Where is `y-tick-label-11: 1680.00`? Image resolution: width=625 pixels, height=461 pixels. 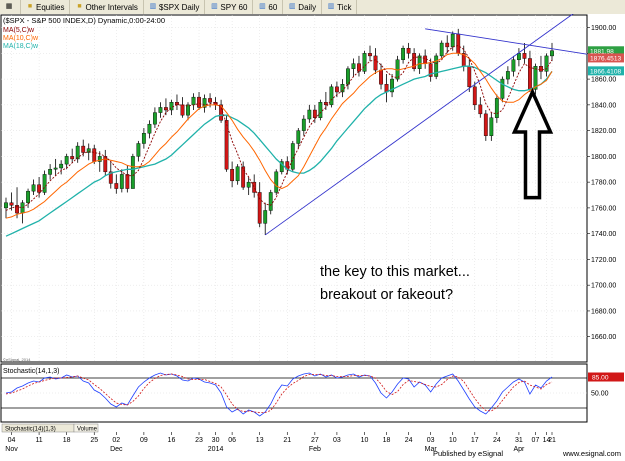
y-tick-label-11: 1680.00 is located at coordinates (603, 311).